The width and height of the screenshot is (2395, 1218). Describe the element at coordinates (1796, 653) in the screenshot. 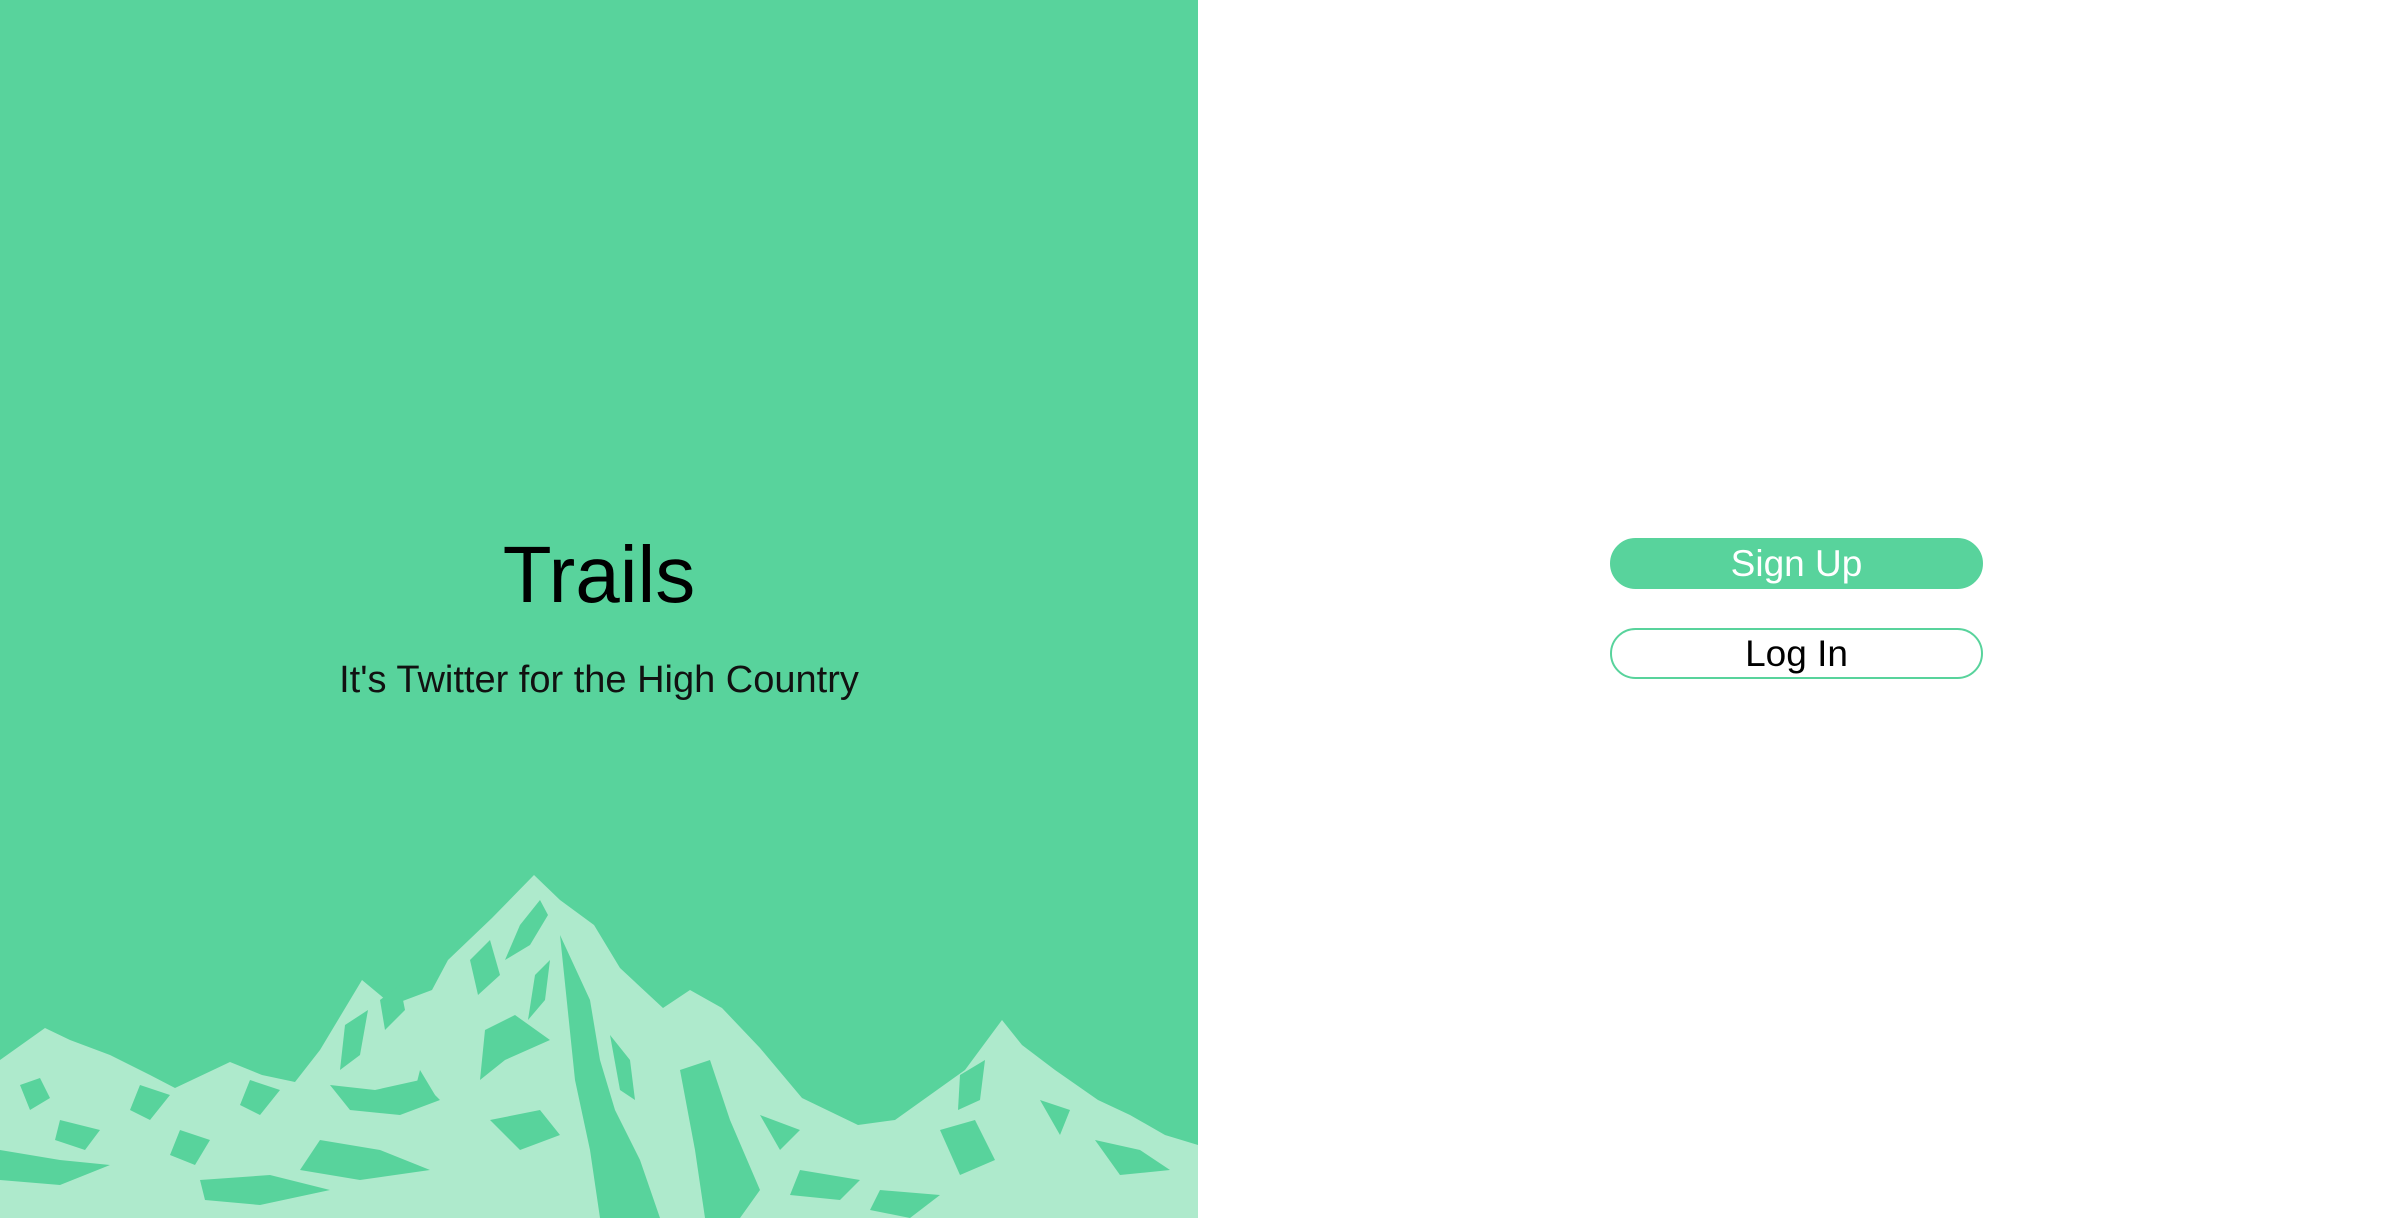

I see `log-in-button: Log In` at that location.